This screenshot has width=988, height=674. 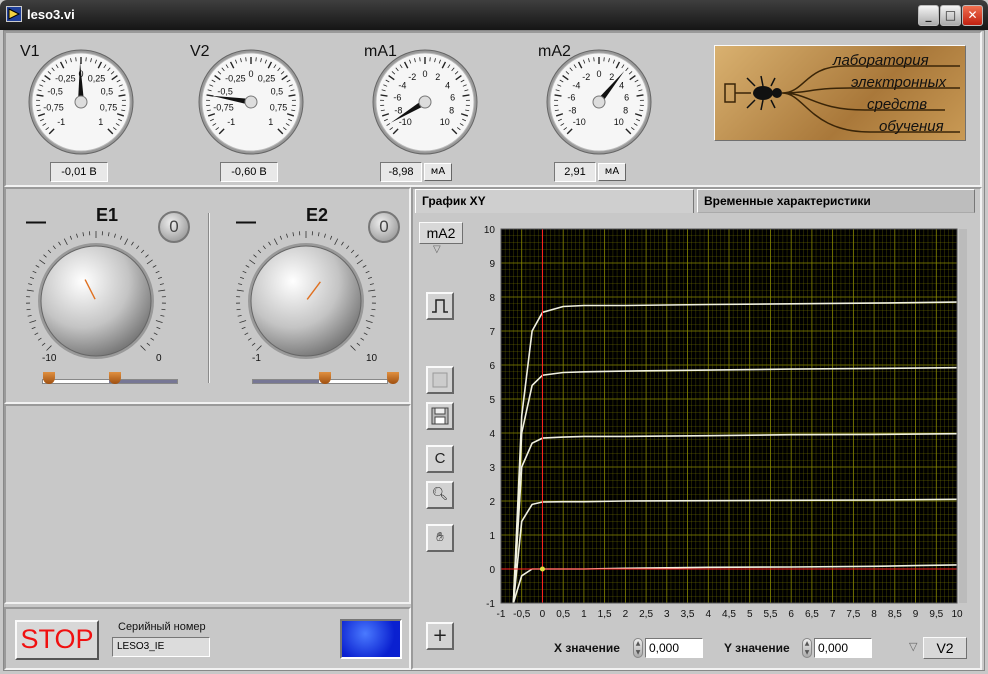 What do you see at coordinates (899, 82) in the screenshot?
I see `logo-line-2: электронных` at bounding box center [899, 82].